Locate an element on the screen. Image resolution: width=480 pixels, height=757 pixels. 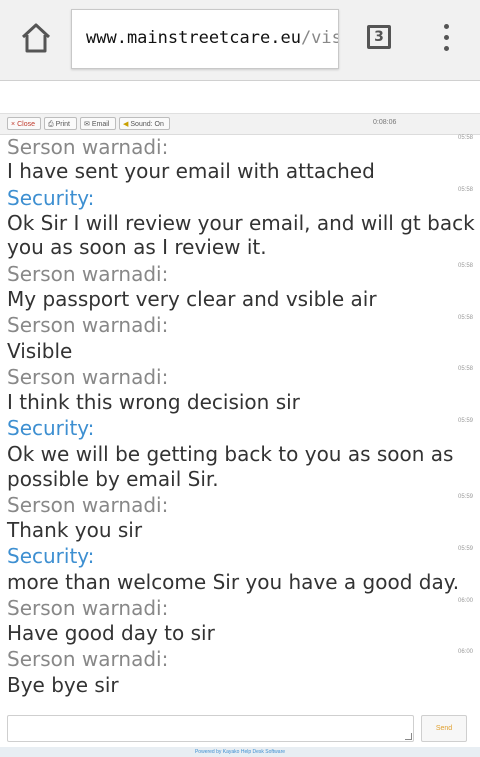
powered-by-footer: Powered by Kayako Help Desk Software is located at coordinates (240, 752).